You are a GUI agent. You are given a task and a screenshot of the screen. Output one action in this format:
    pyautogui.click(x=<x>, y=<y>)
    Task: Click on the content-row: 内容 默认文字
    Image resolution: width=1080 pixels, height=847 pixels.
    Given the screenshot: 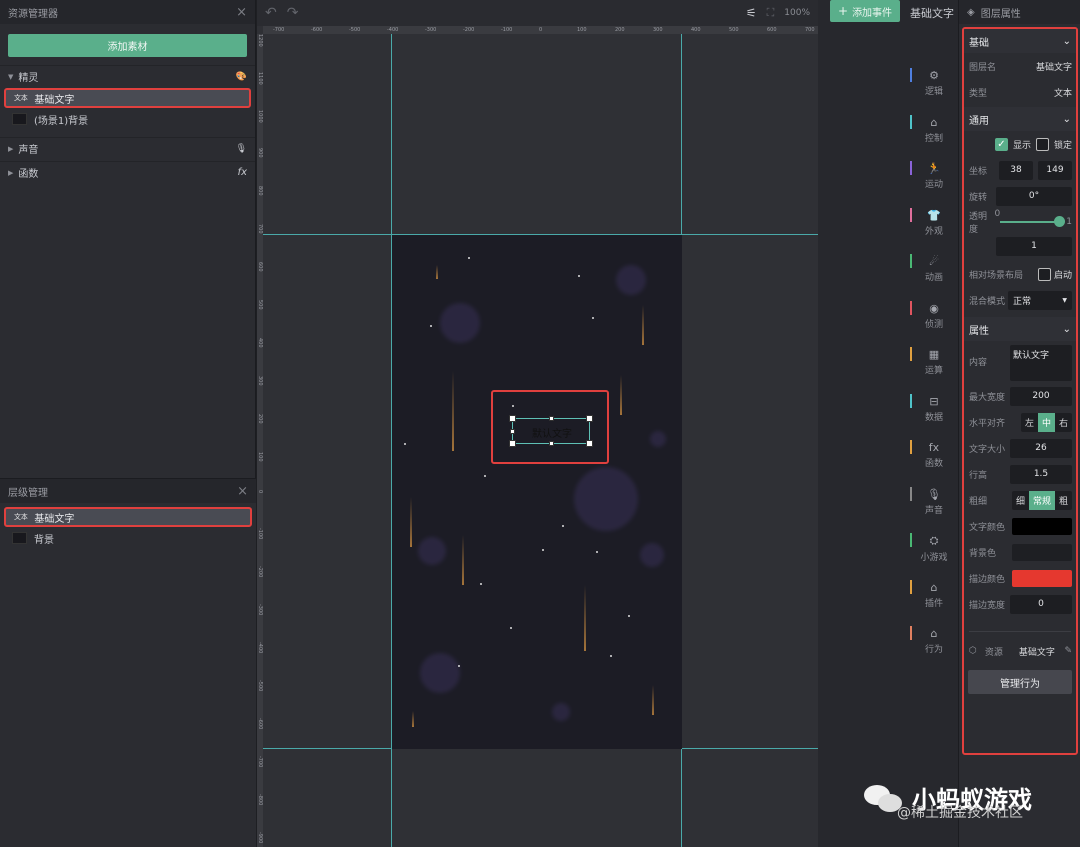 What is the action you would take?
    pyautogui.click(x=1020, y=362)
    